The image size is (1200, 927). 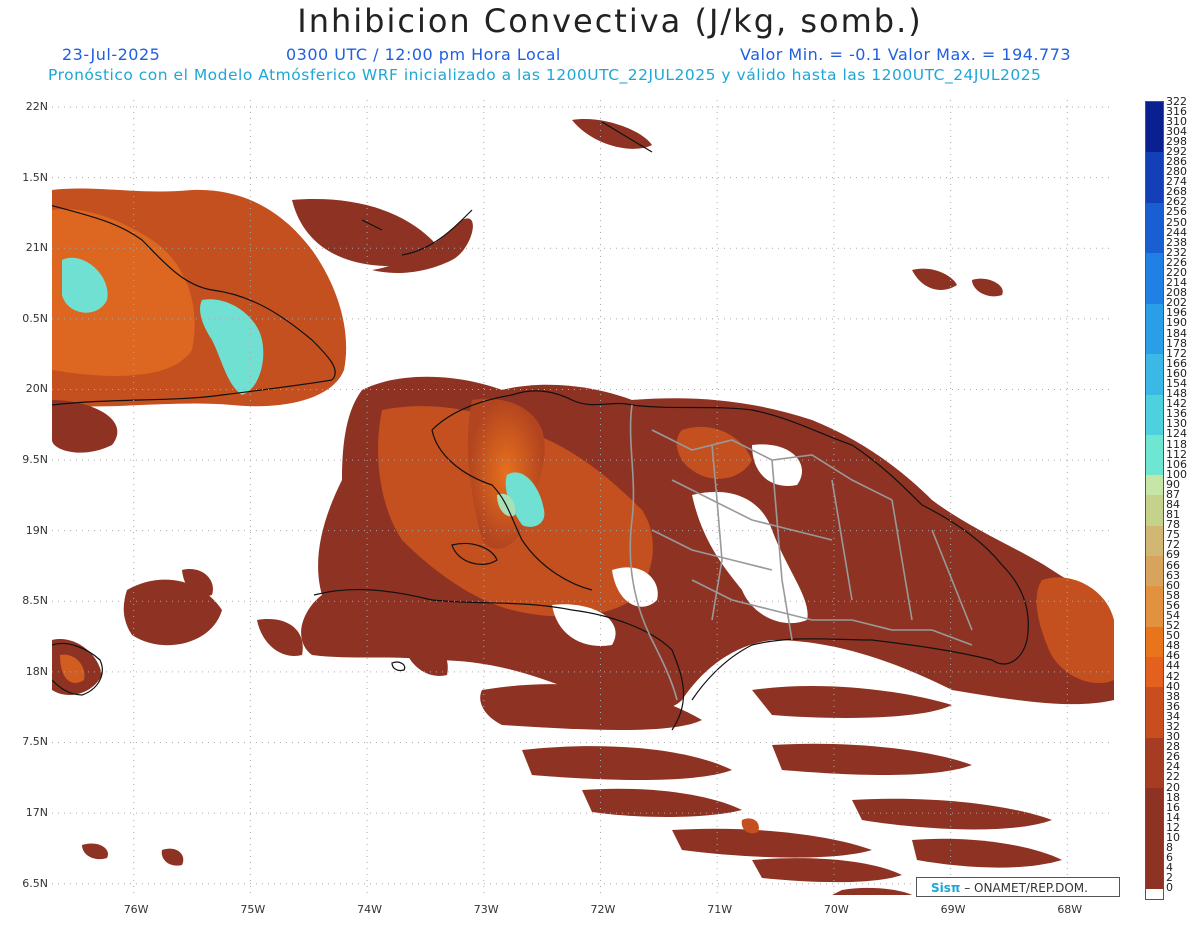 What do you see at coordinates (872, 759) in the screenshot?
I see `field-band5` at bounding box center [872, 759].